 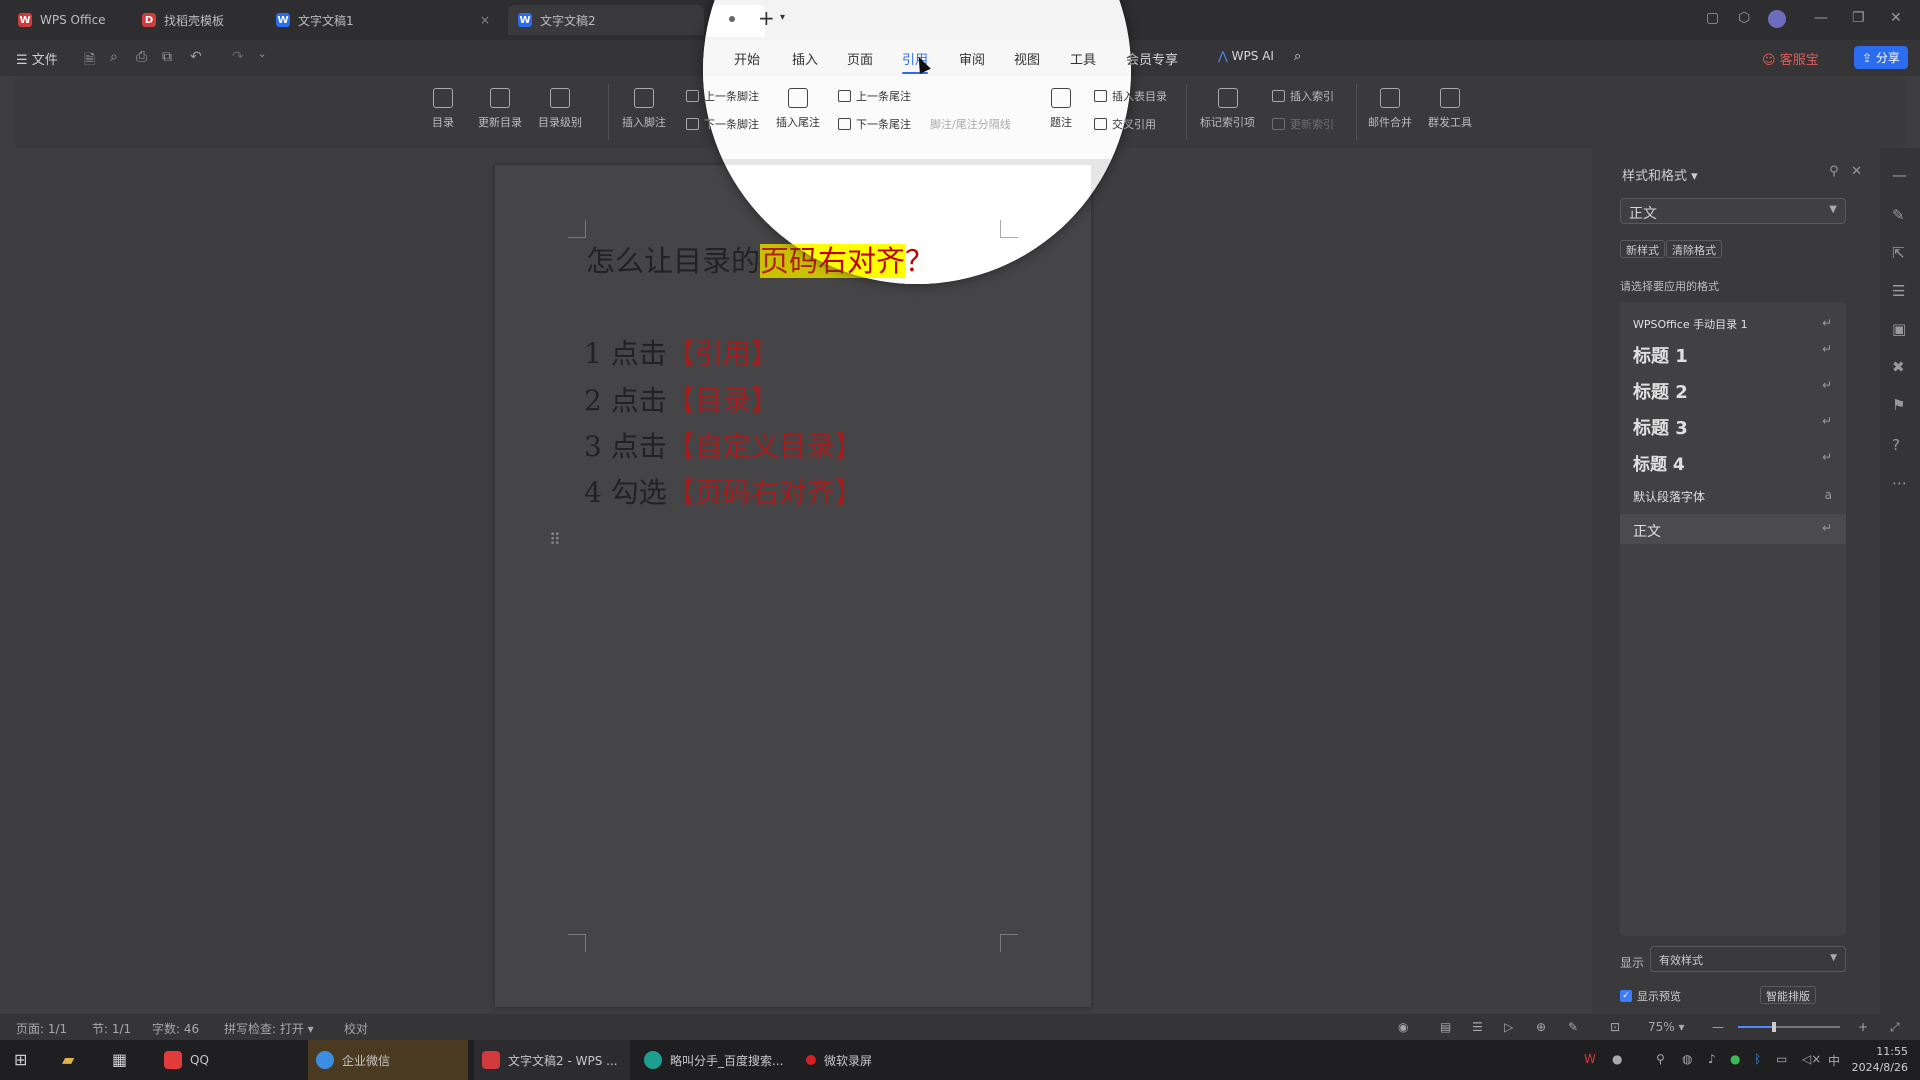 I want to click on zoom-slider-handle, so click(x=1774, y=1027).